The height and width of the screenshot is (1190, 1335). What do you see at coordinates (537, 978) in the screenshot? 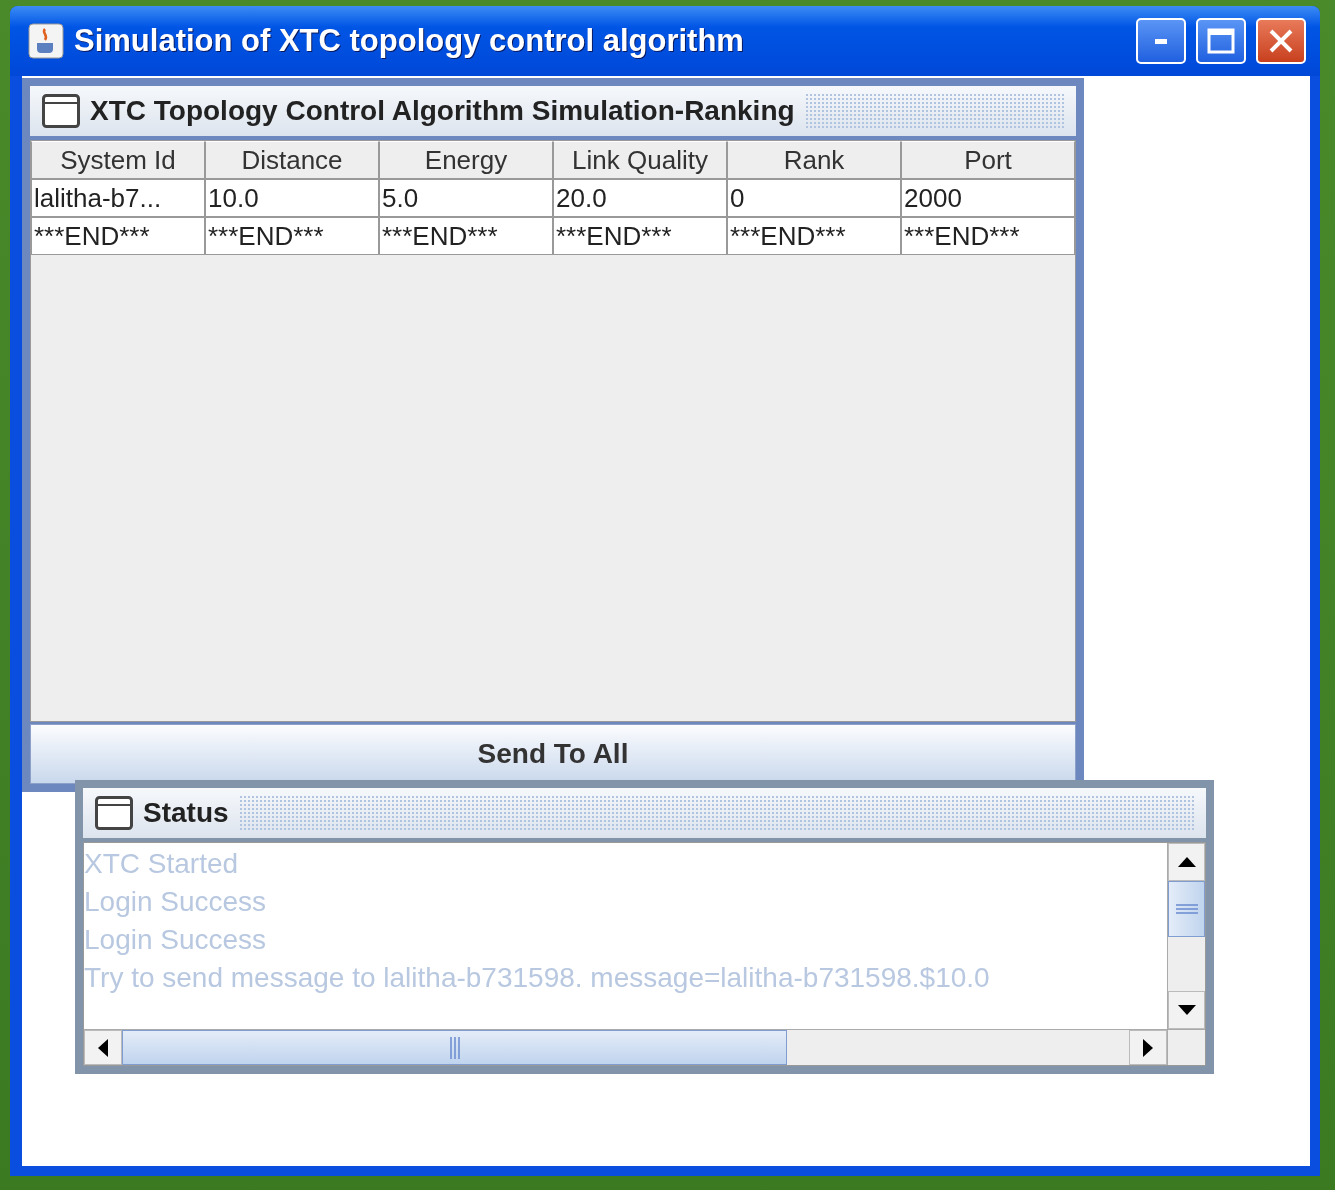
I see `status-line: Try to send message to lalitha-b731598. message=lalitha-b731598.$10.0` at bounding box center [537, 978].